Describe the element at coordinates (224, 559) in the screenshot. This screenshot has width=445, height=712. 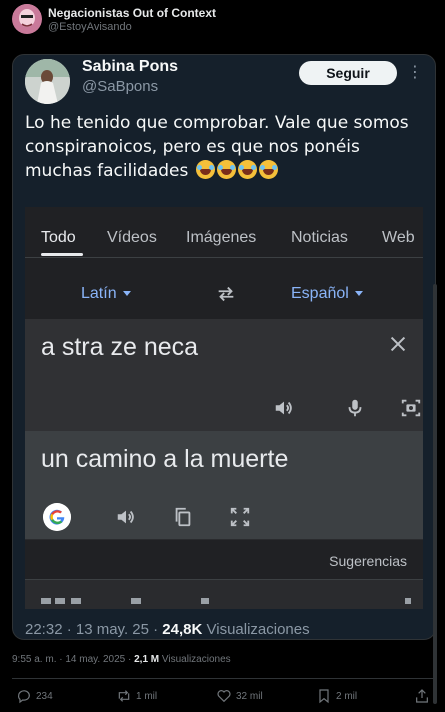
I see `suggestions-bar: Sugerencias` at that location.